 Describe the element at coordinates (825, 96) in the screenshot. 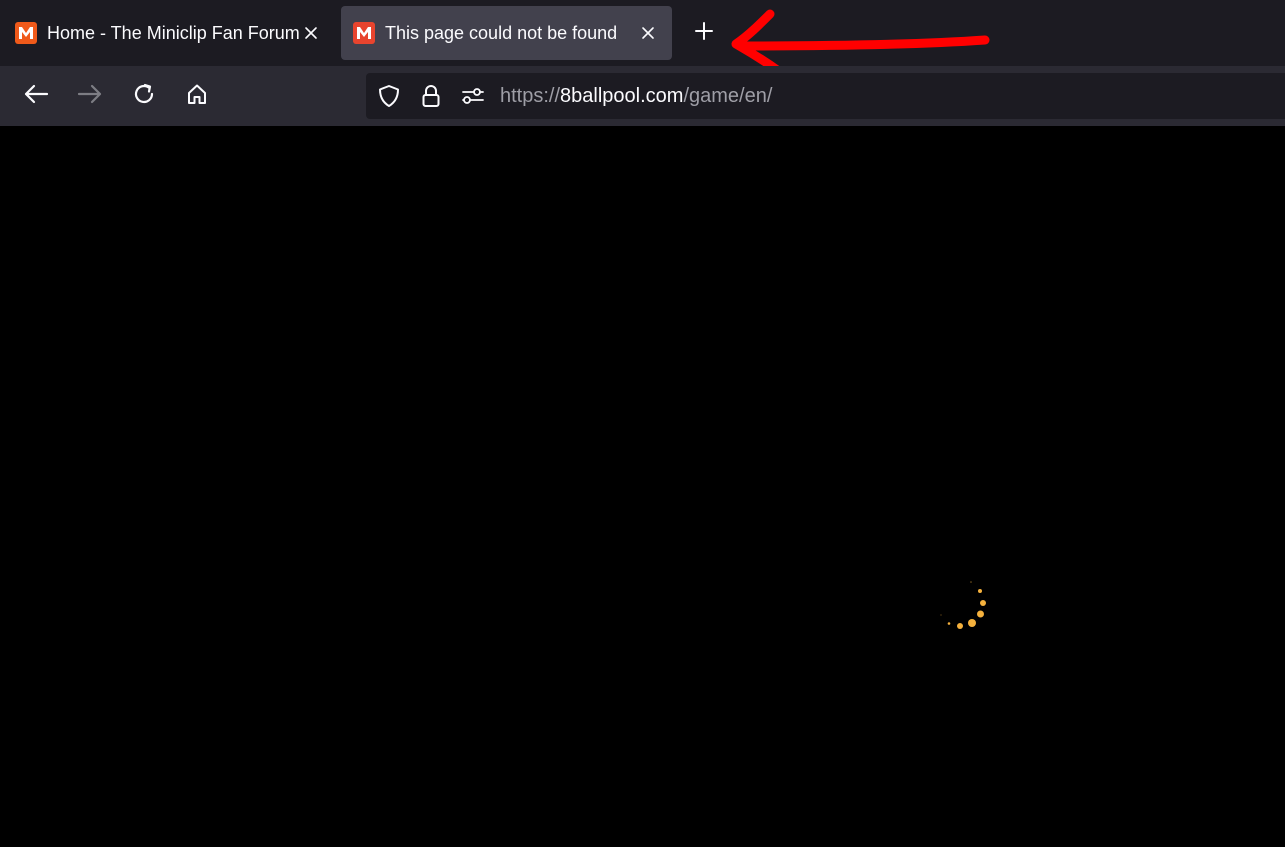

I see `address-bar: https://8ballpool.com/game/en/` at that location.